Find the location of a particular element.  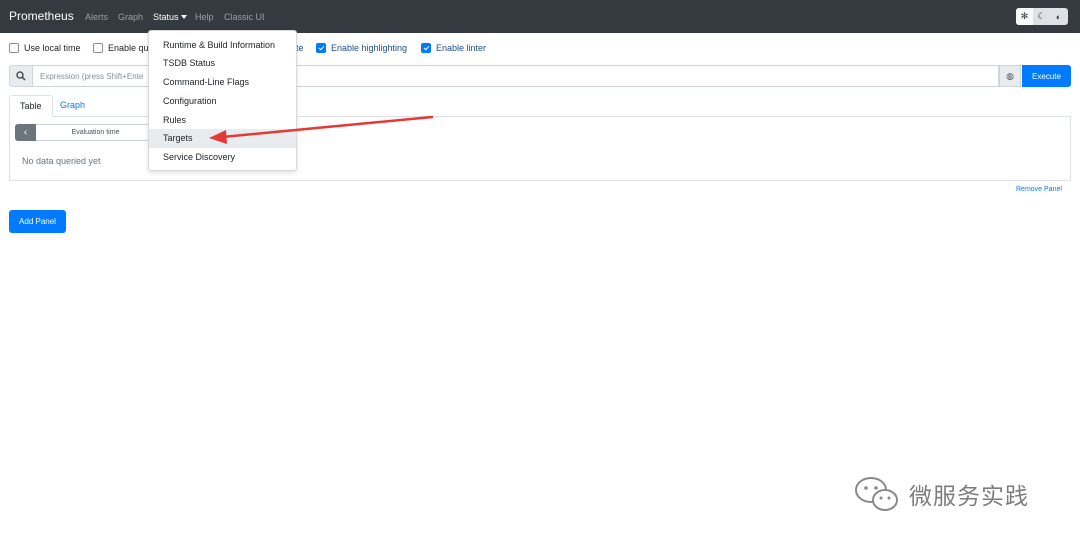

nav-link-status: Status is located at coordinates (170, 17).